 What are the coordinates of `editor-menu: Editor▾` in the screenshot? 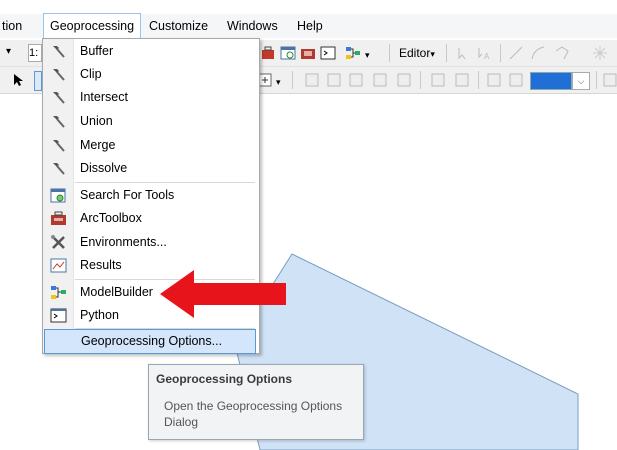 It's located at (417, 53).